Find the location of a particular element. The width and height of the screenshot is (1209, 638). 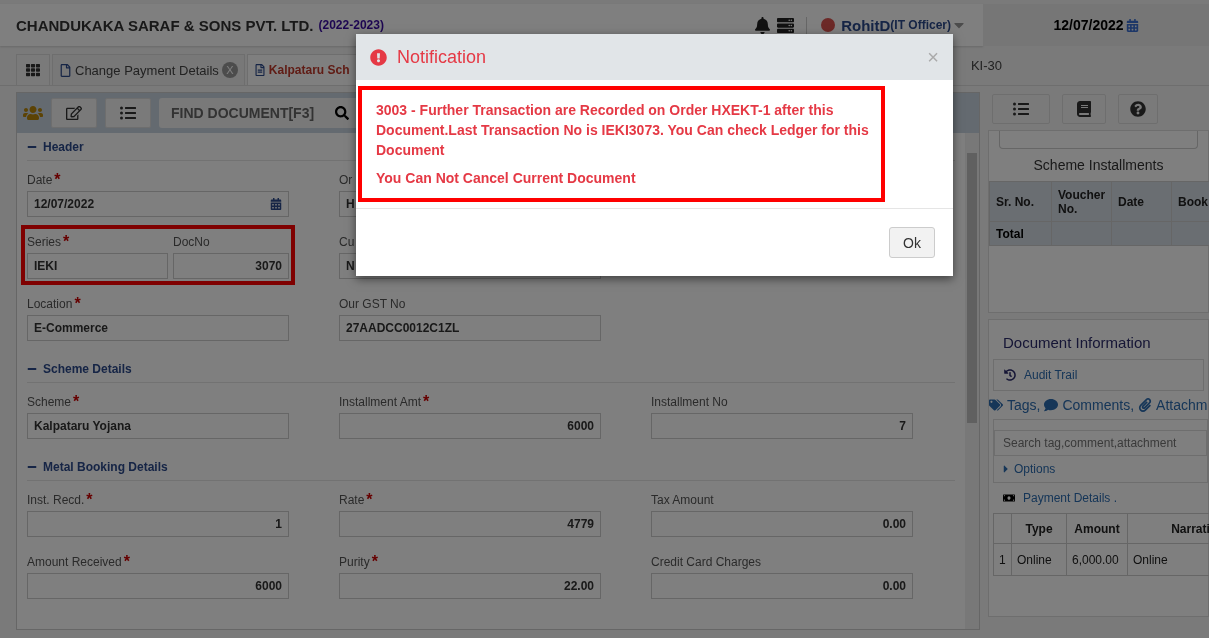

options-toggle: Options is located at coordinates (1100, 469).